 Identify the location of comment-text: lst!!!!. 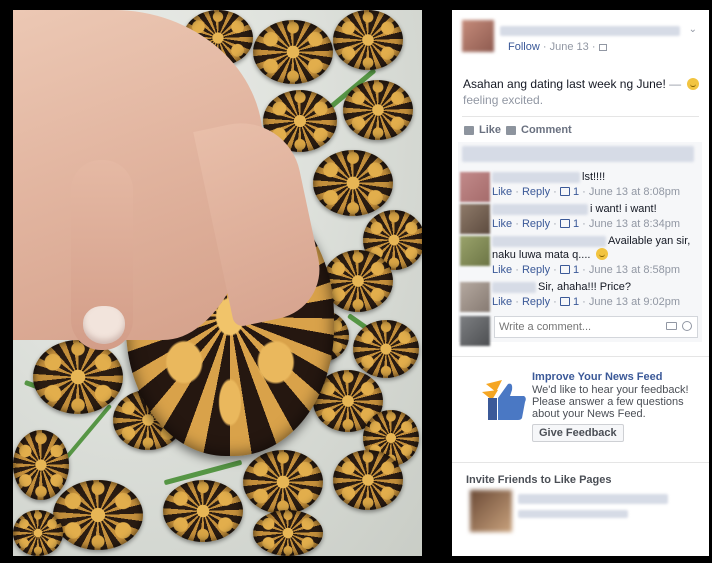
(594, 177).